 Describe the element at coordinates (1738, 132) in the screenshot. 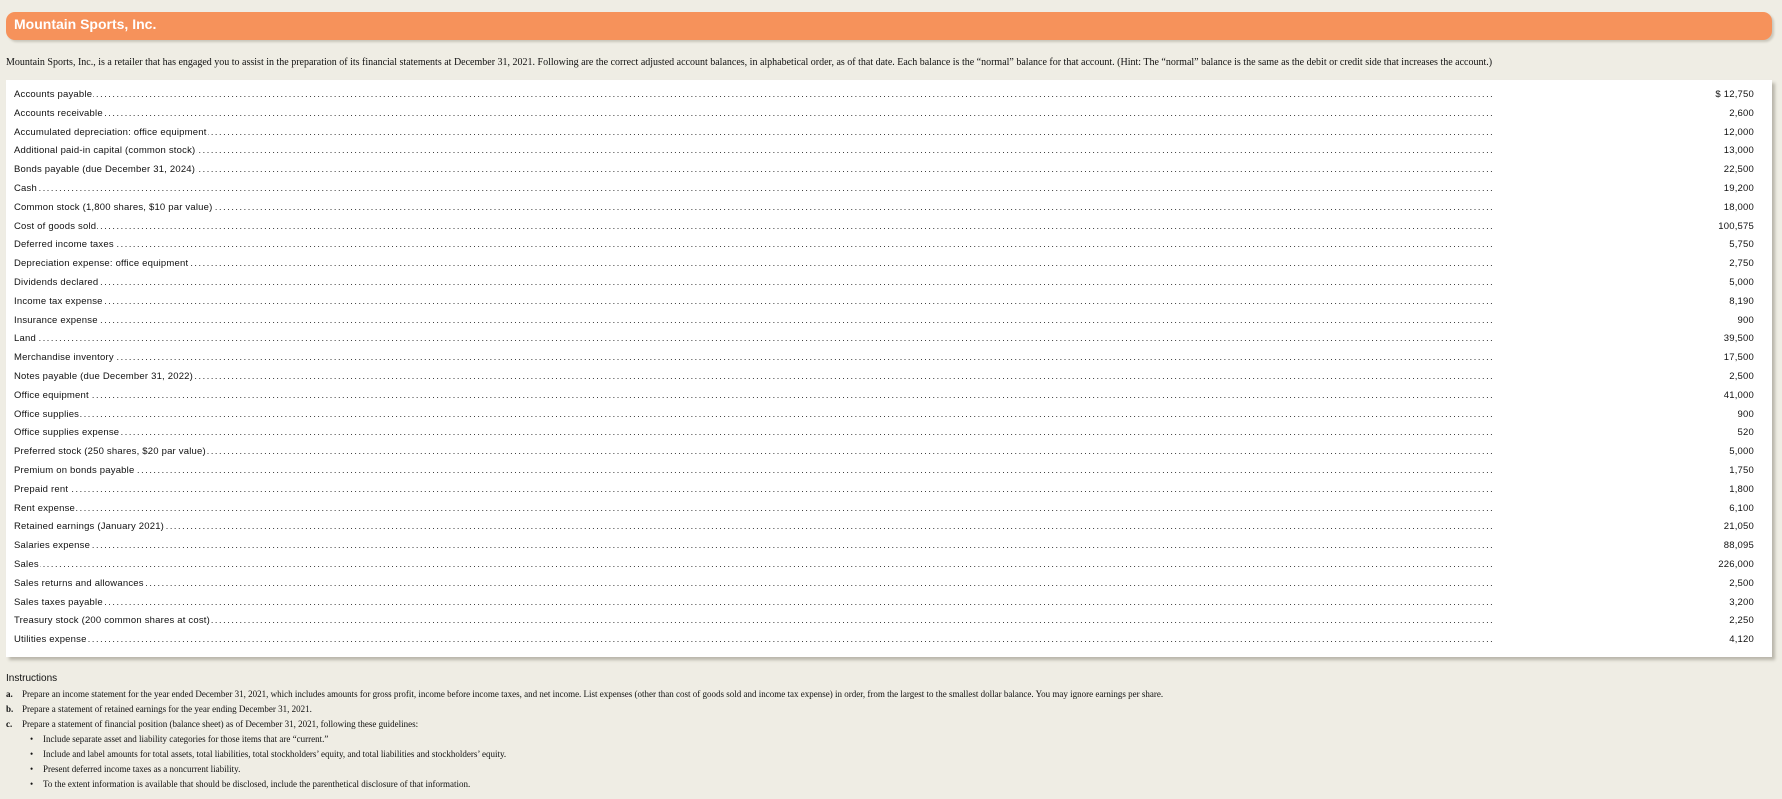

I see `account-amount: 12,000` at that location.